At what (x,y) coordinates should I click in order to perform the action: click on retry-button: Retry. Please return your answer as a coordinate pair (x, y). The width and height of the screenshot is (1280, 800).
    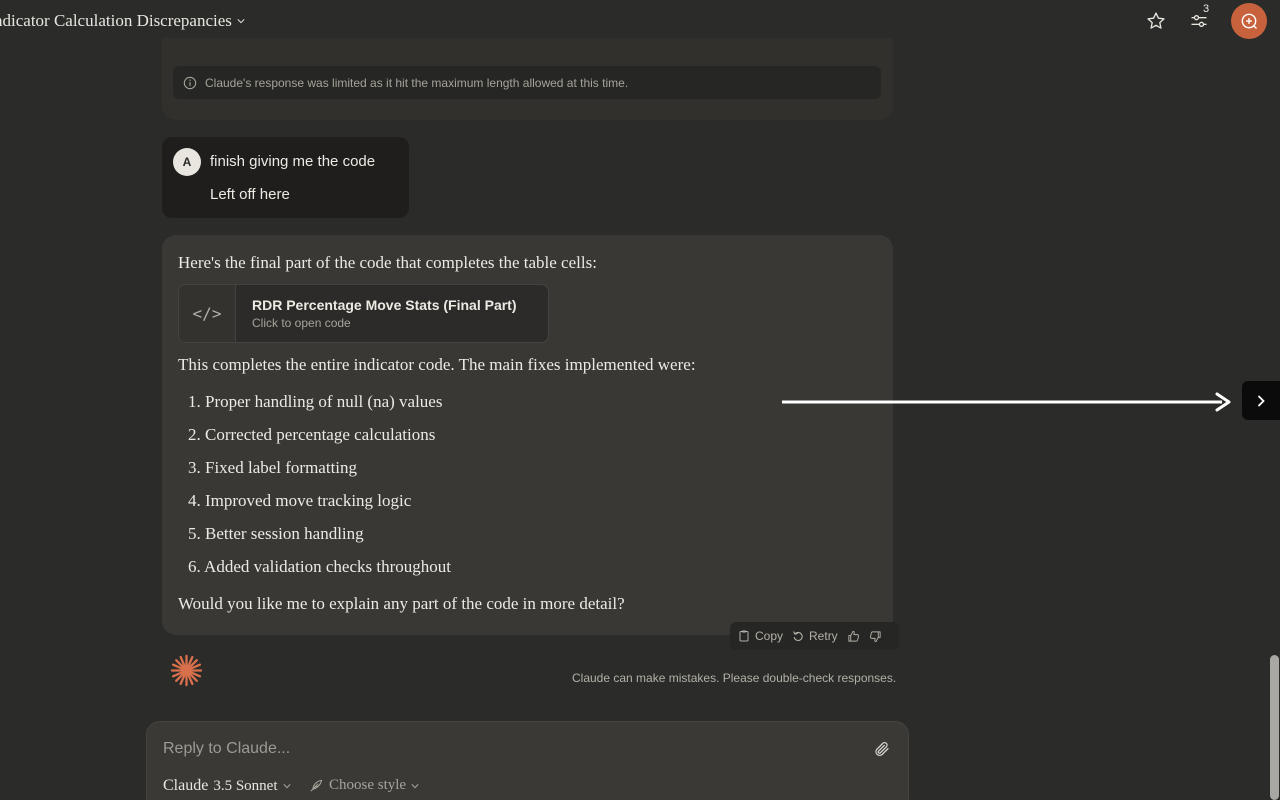
    Looking at the image, I should click on (815, 636).